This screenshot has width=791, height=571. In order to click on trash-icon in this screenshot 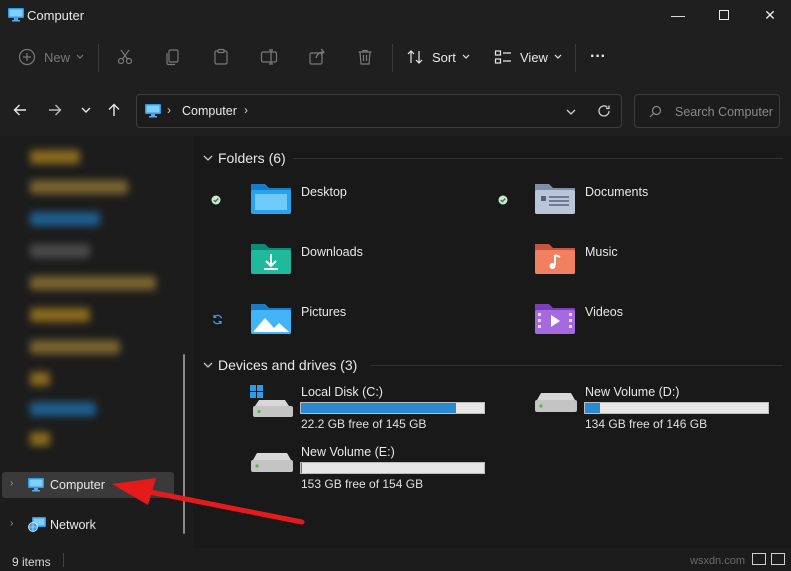, I will do `click(365, 57)`.